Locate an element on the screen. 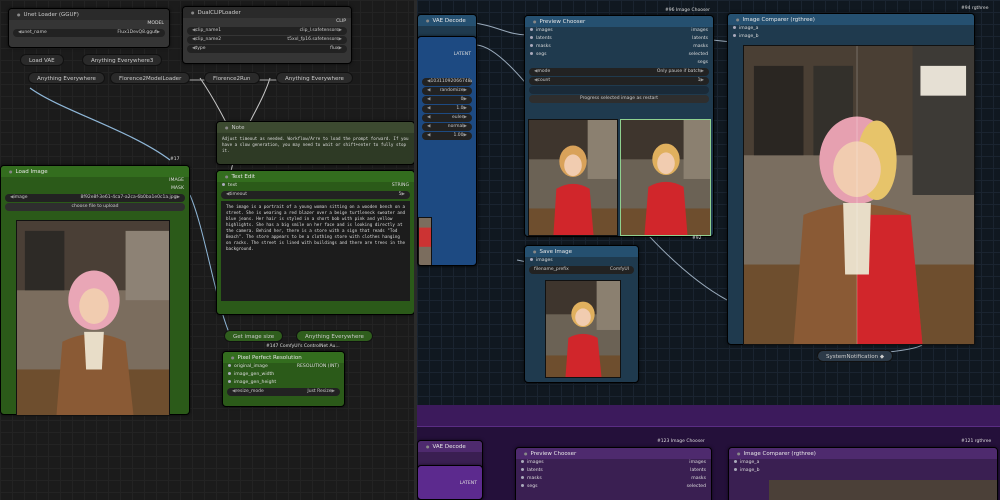 The image size is (1000, 500). clip-output-label: CLIP is located at coordinates (341, 22).